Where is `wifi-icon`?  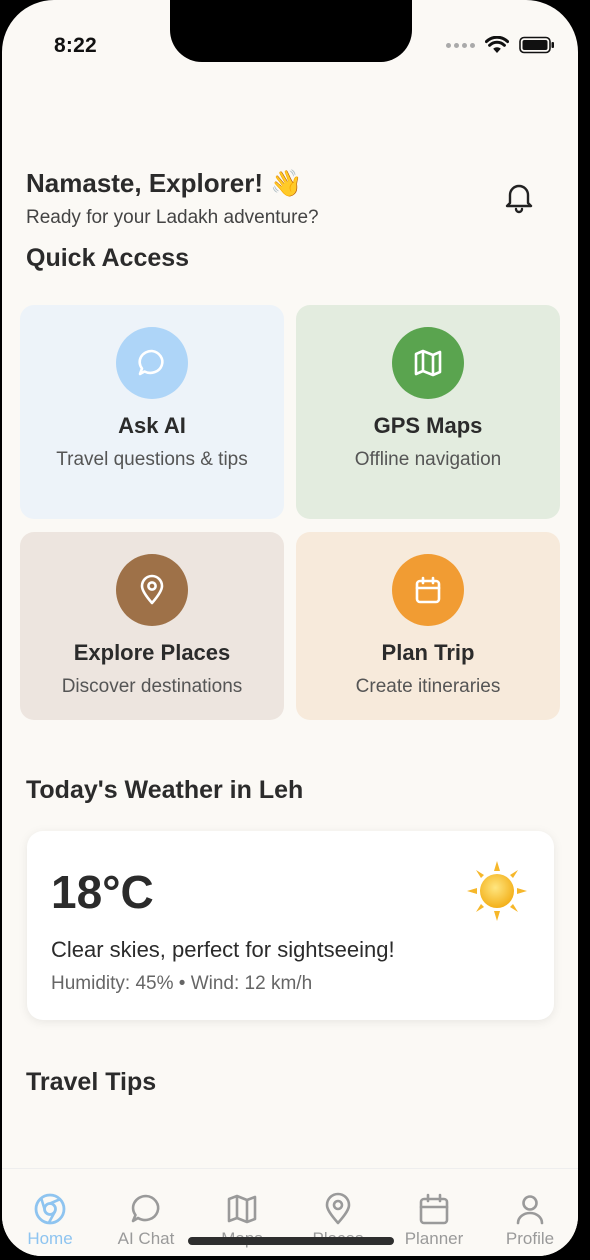
wifi-icon is located at coordinates (497, 44).